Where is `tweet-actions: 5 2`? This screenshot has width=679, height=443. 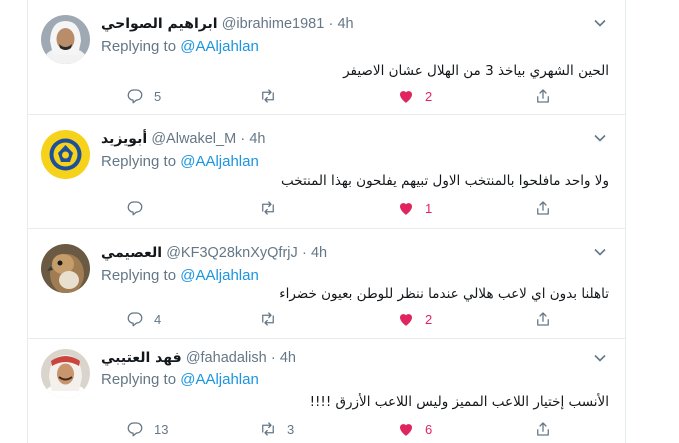
tweet-actions: 5 2 is located at coordinates (325, 96).